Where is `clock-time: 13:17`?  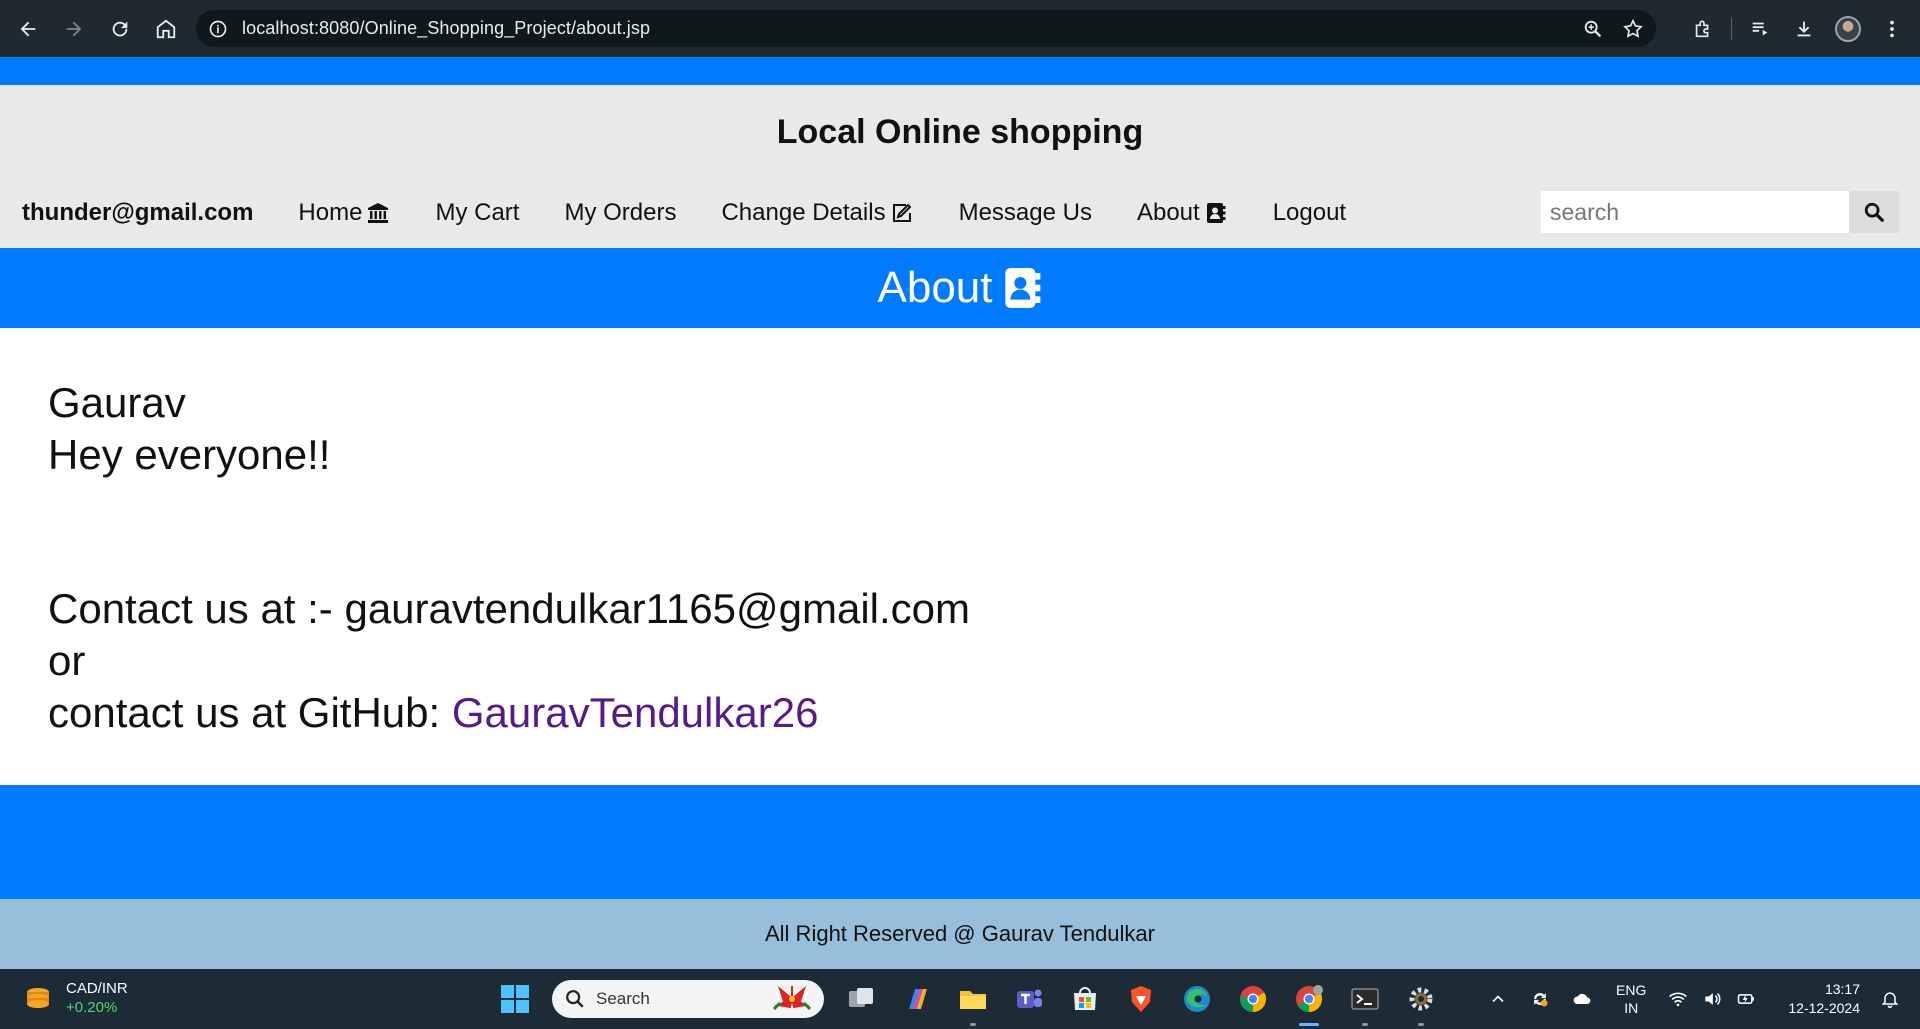
clock-time: 13:17 is located at coordinates (1842, 989).